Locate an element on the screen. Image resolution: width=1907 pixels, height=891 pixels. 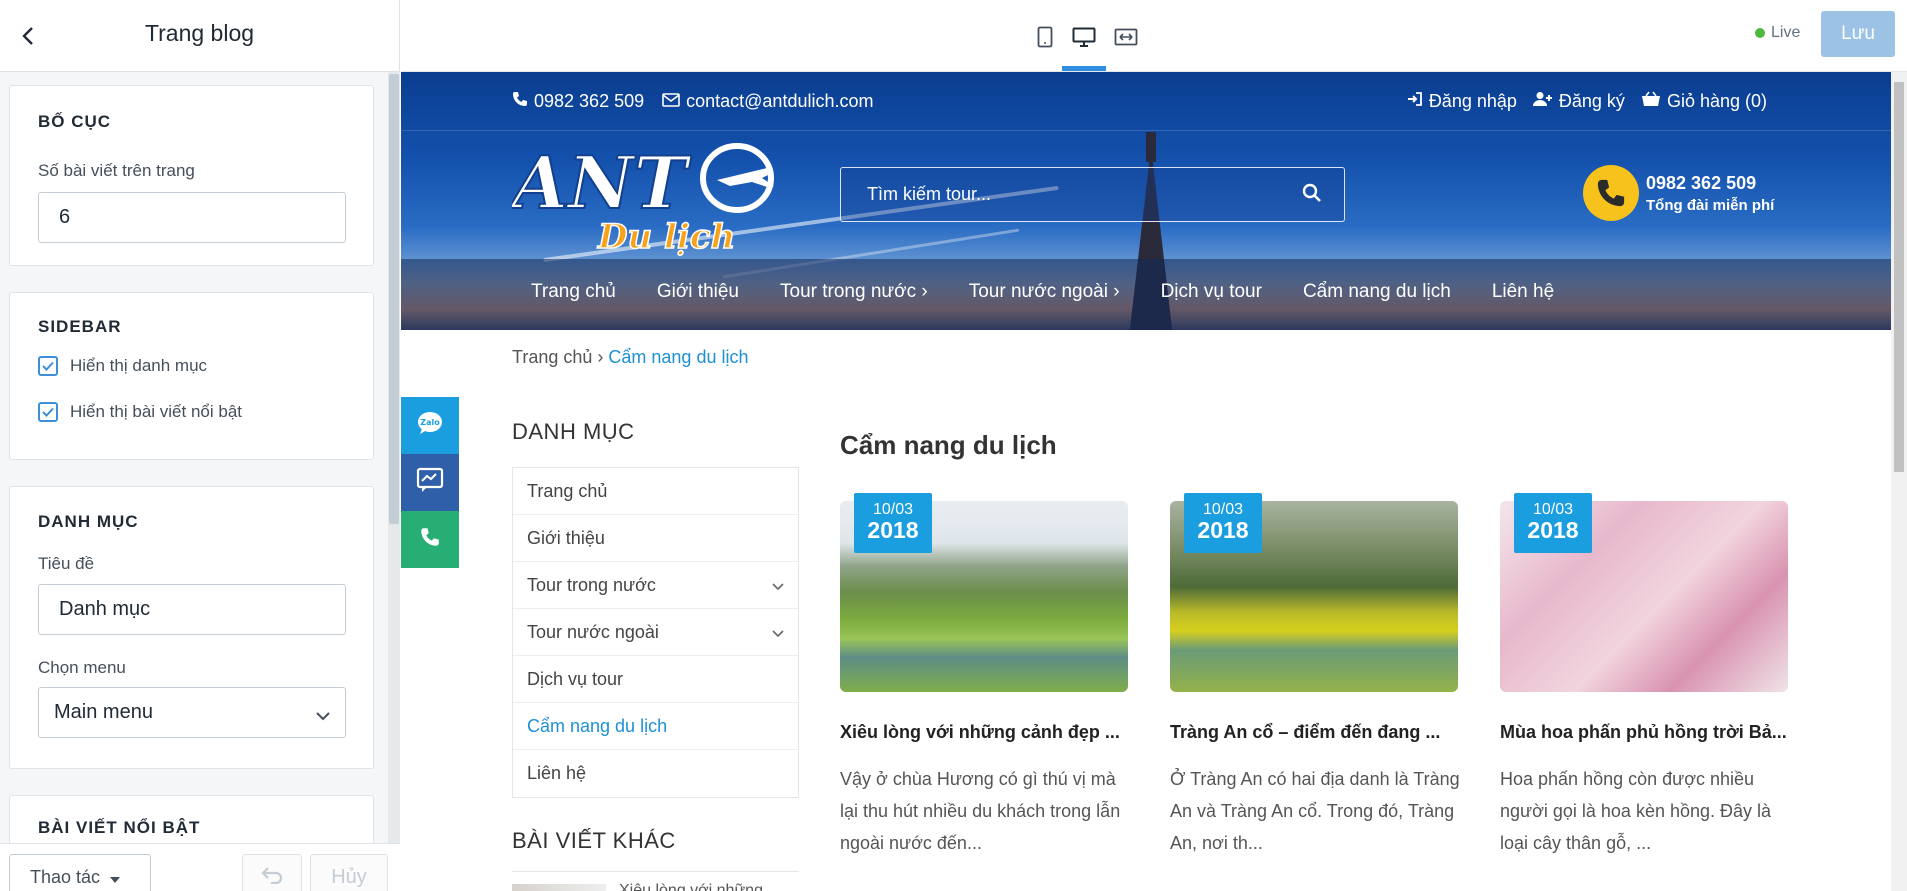
category-item: Cẩm nang du lịch is located at coordinates (655, 726).